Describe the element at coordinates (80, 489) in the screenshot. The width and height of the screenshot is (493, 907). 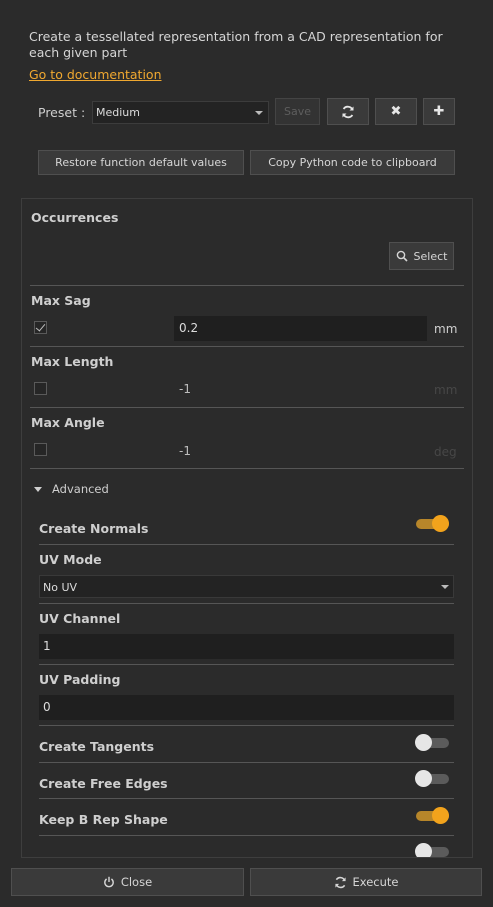
I see `advanced-label: Advanced` at that location.